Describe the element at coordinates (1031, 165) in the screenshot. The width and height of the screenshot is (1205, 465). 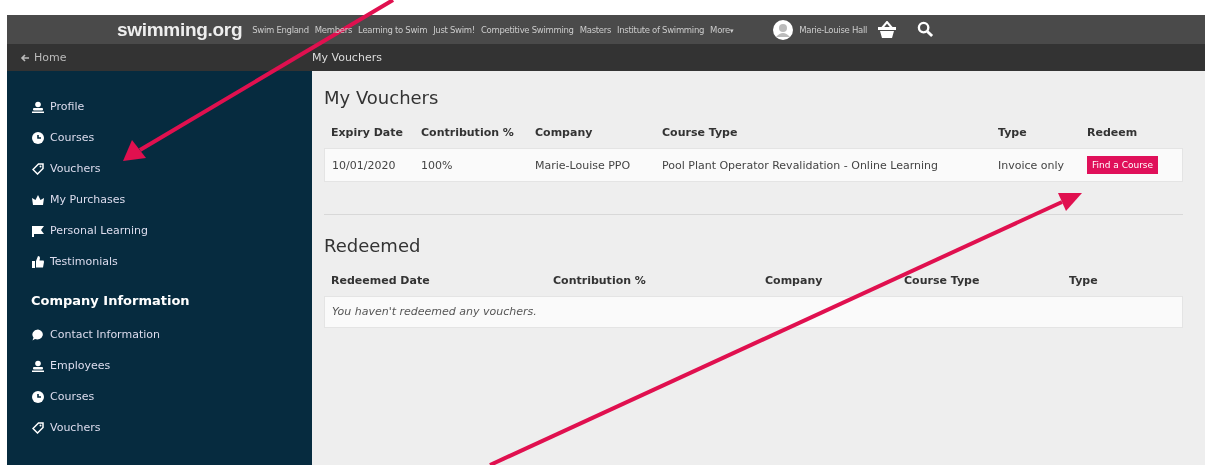
I see `table-cell-text: Invoice only` at that location.